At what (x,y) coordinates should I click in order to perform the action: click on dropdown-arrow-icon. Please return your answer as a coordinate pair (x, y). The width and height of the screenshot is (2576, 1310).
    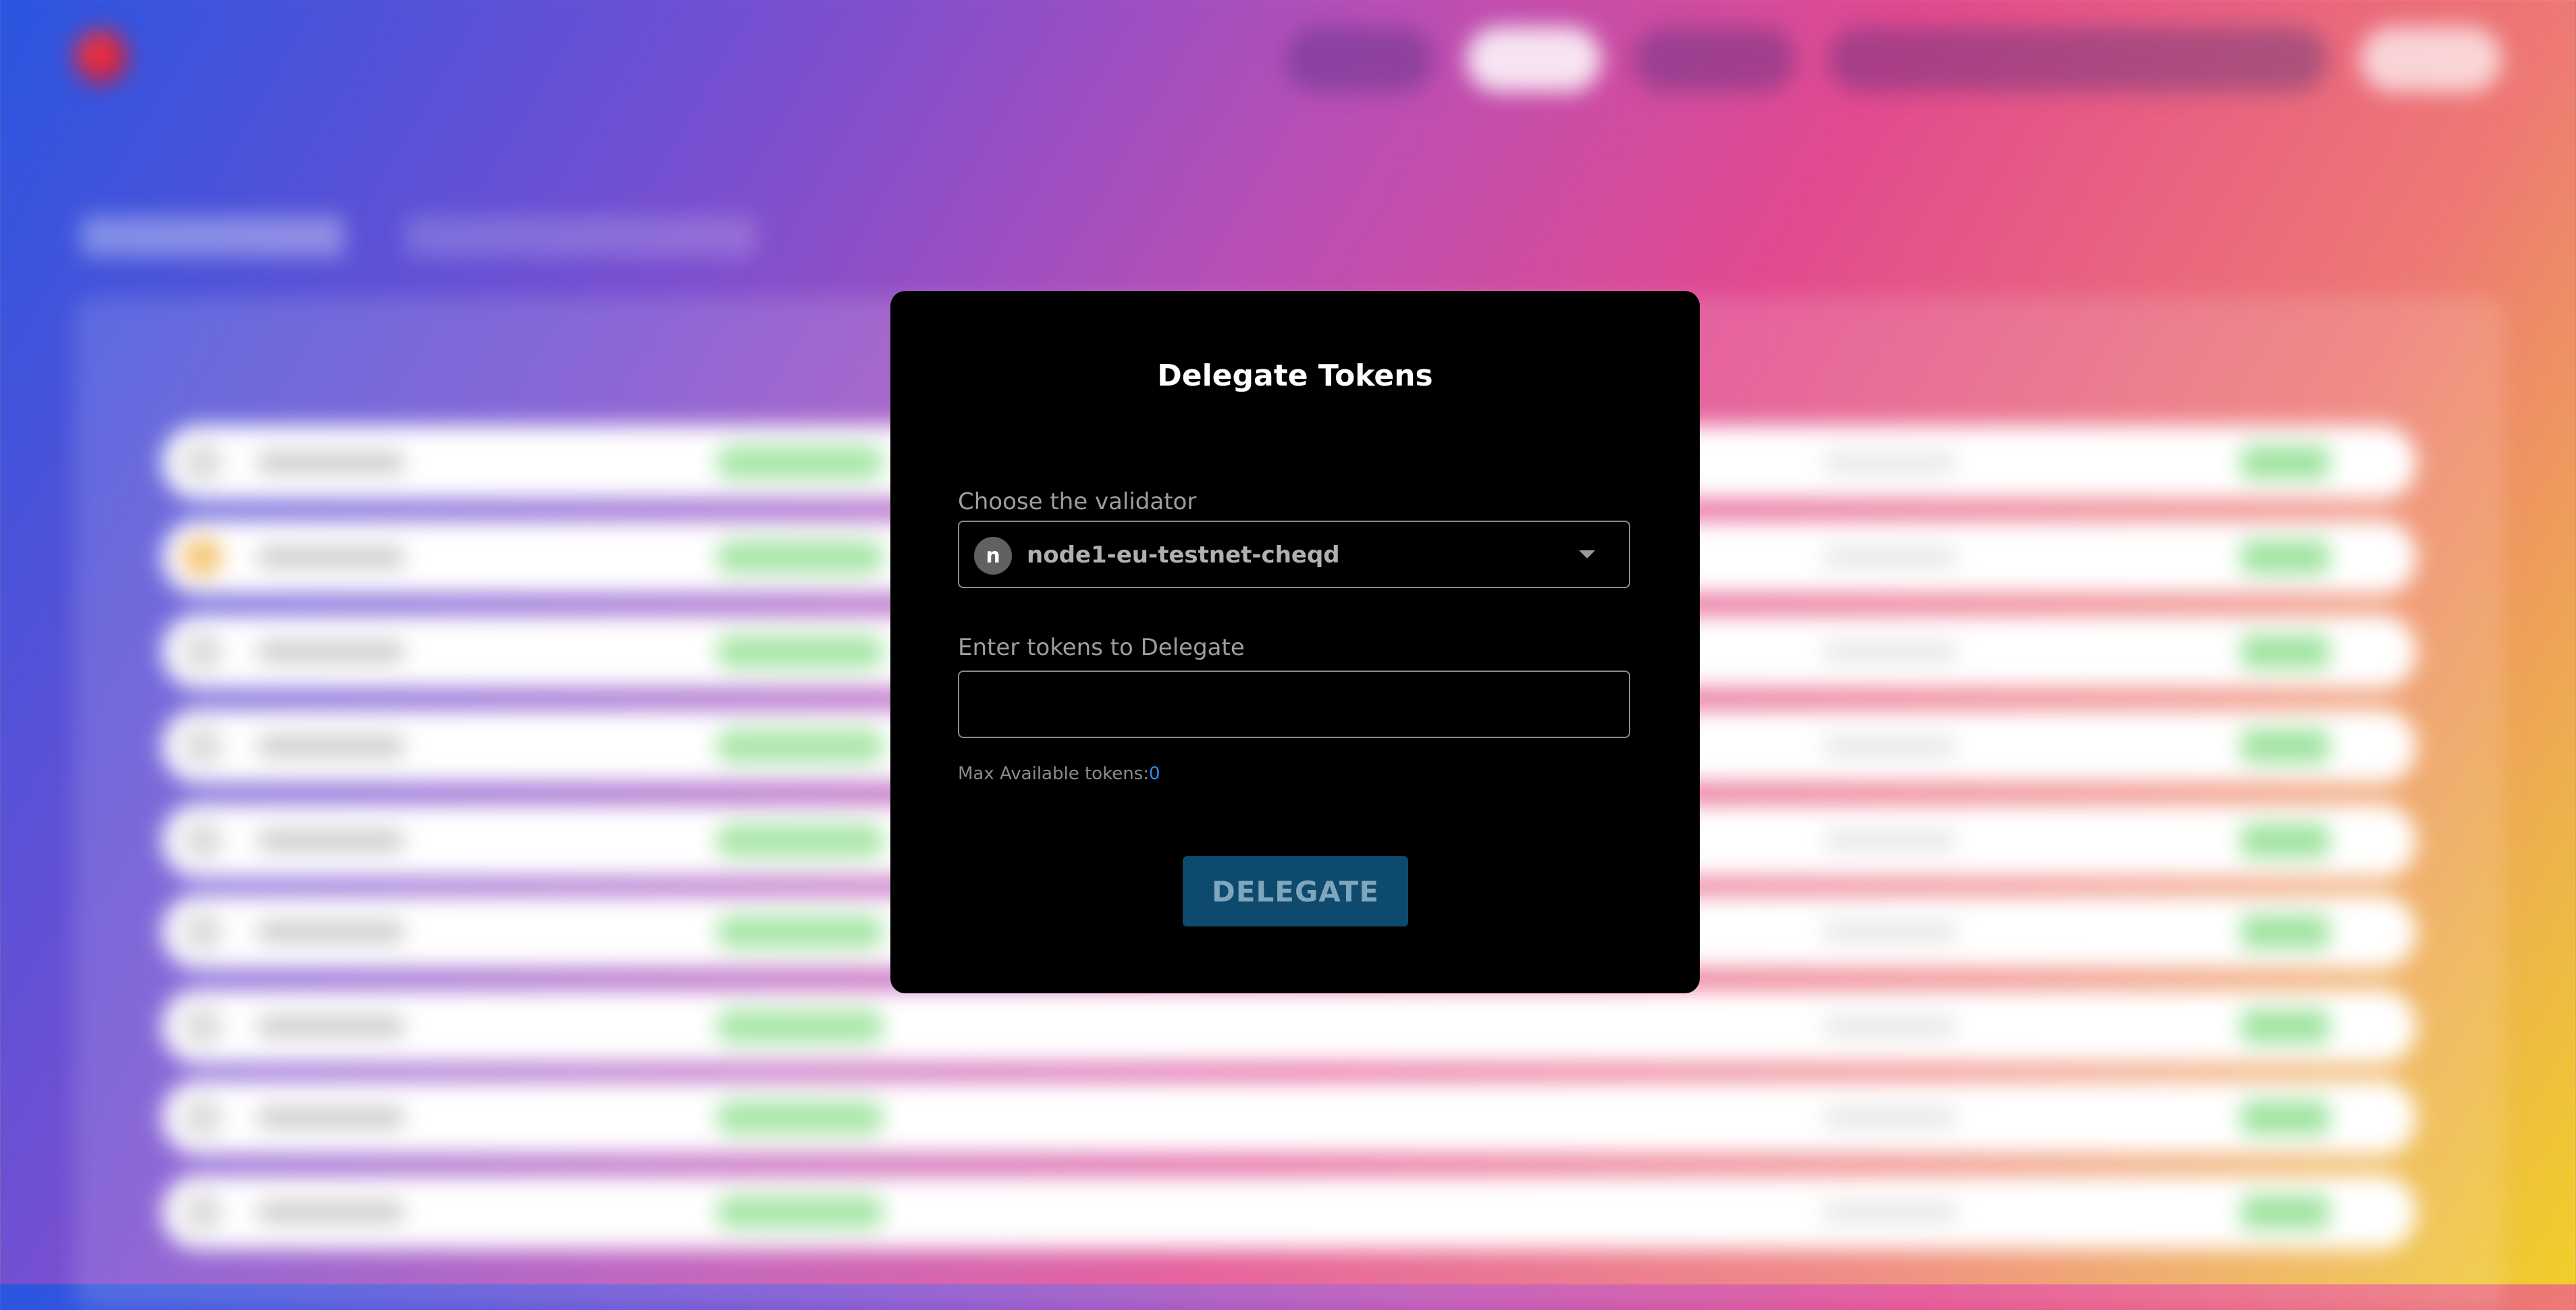
    Looking at the image, I should click on (1587, 554).